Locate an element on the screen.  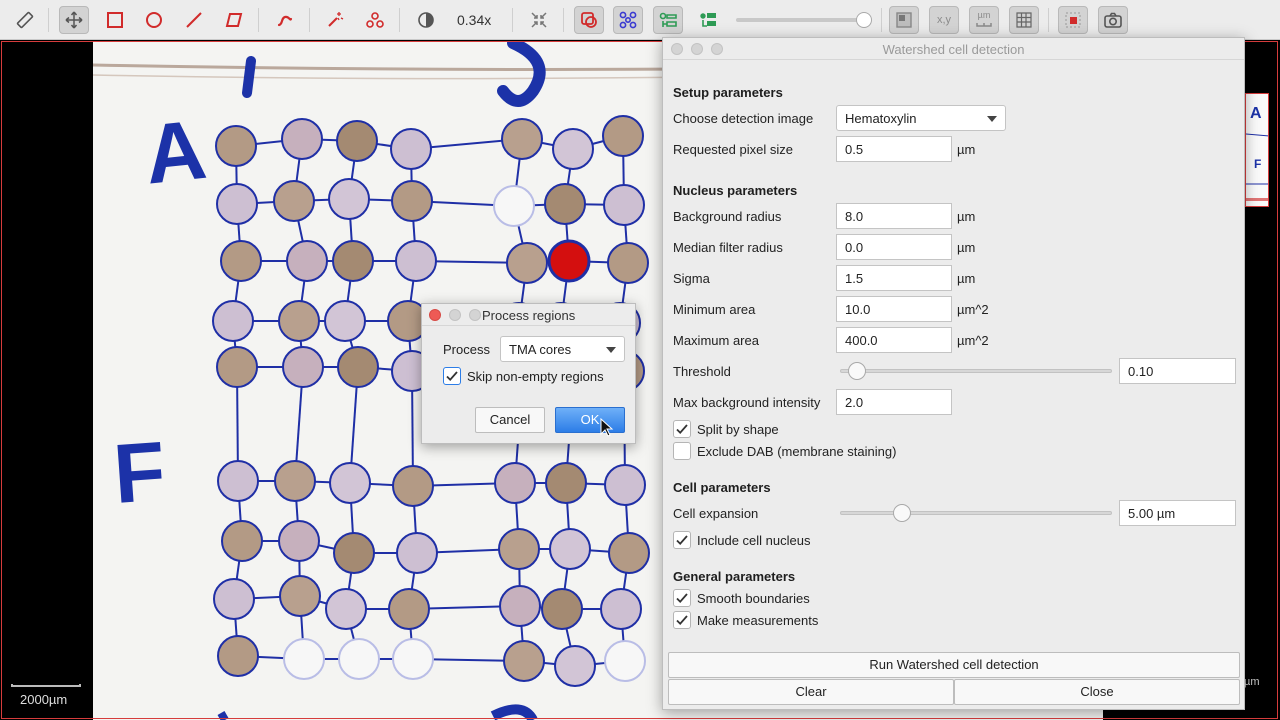
smooth-boundaries-checkbox is located at coordinates (682, 598).